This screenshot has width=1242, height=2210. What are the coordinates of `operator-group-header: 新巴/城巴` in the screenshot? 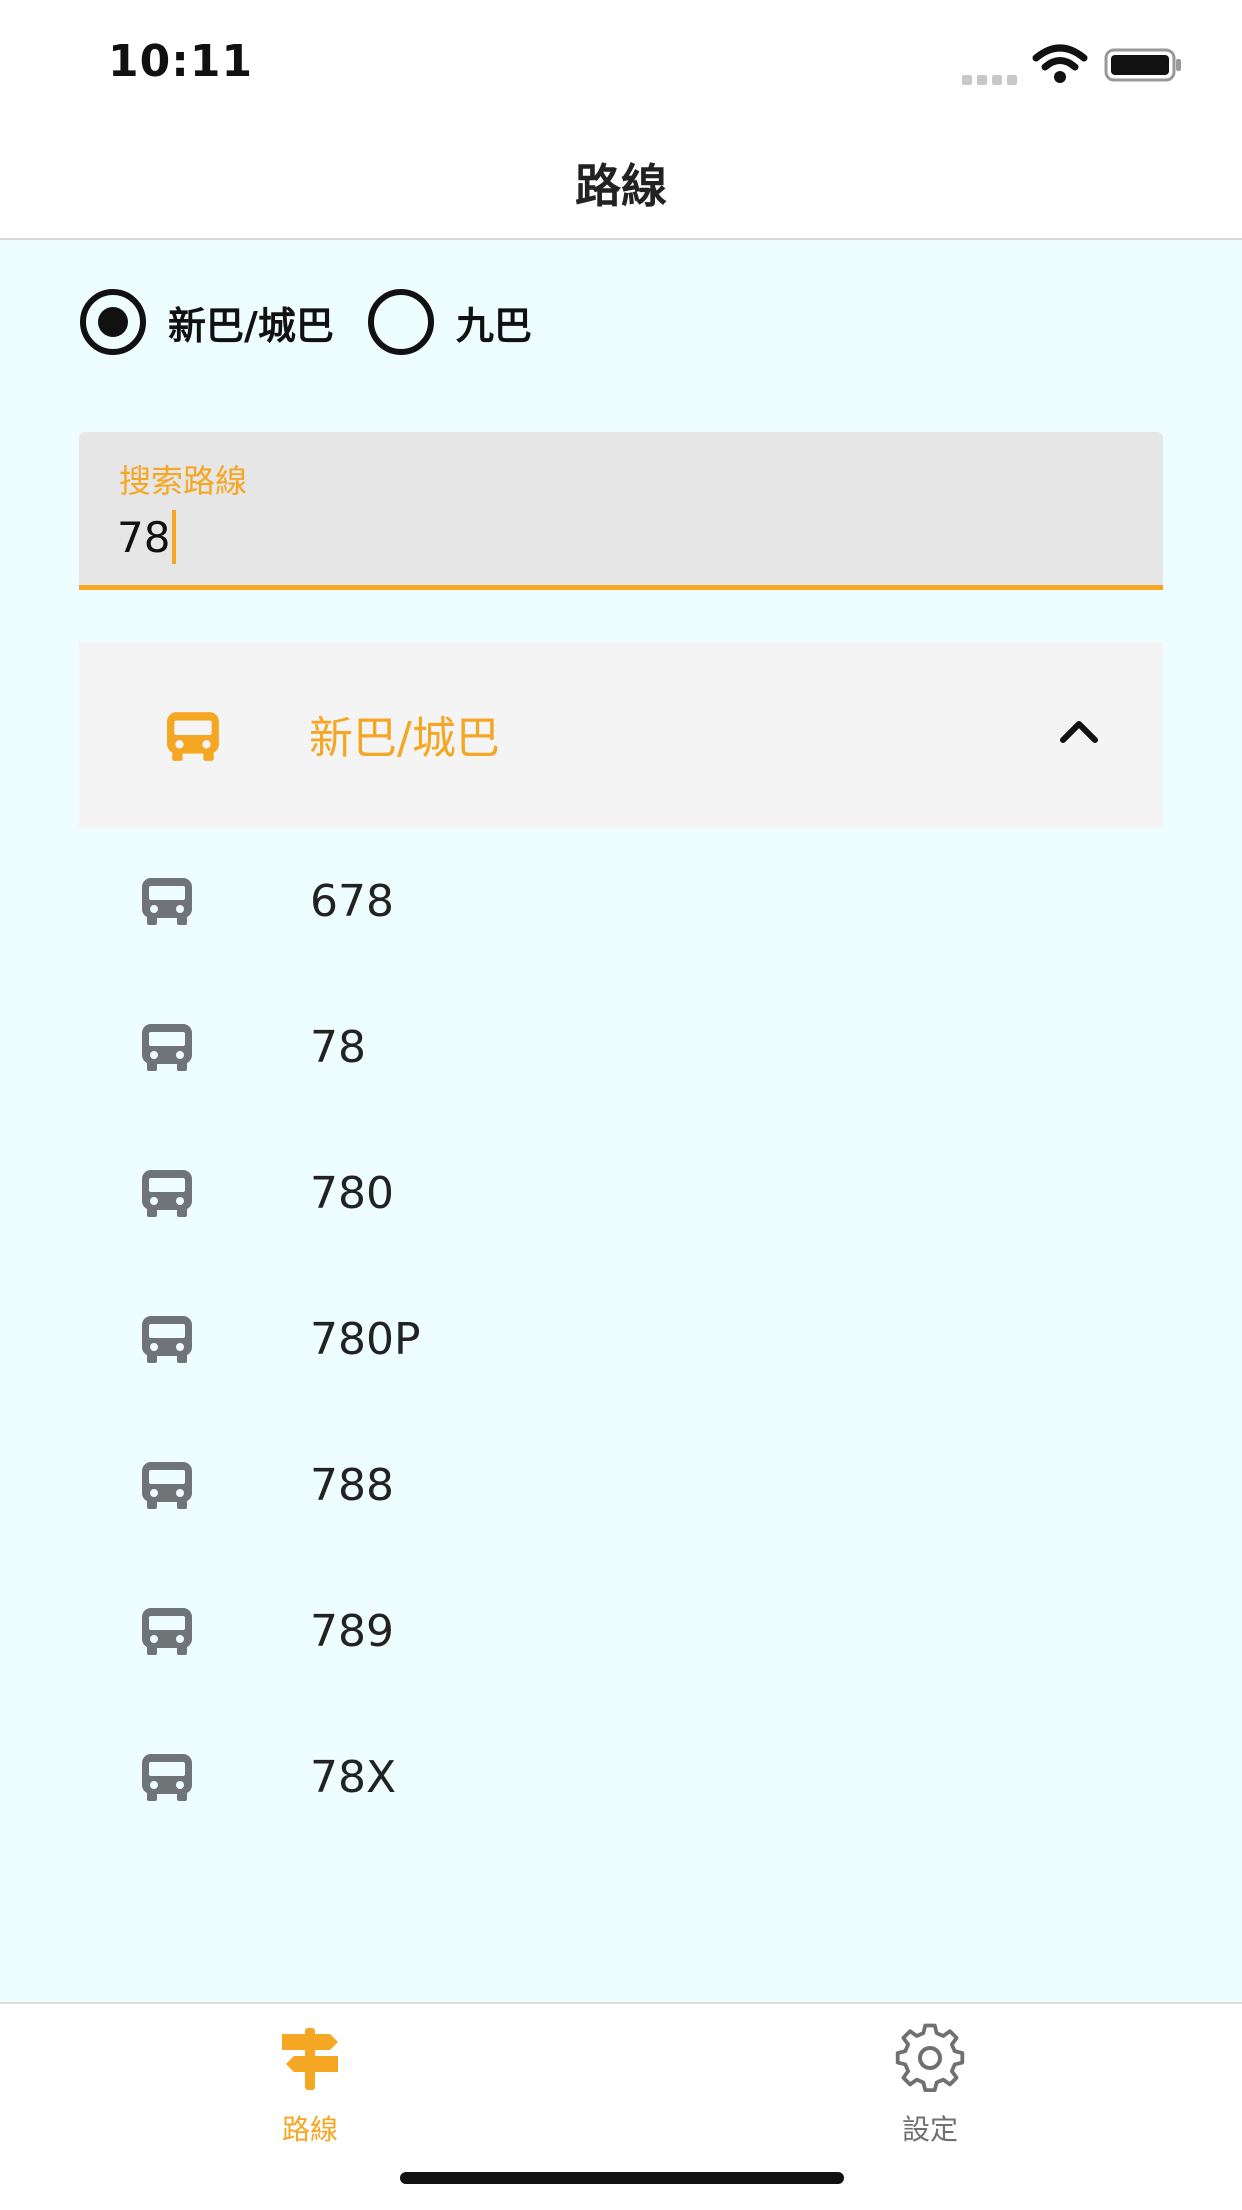 It's located at (621, 735).